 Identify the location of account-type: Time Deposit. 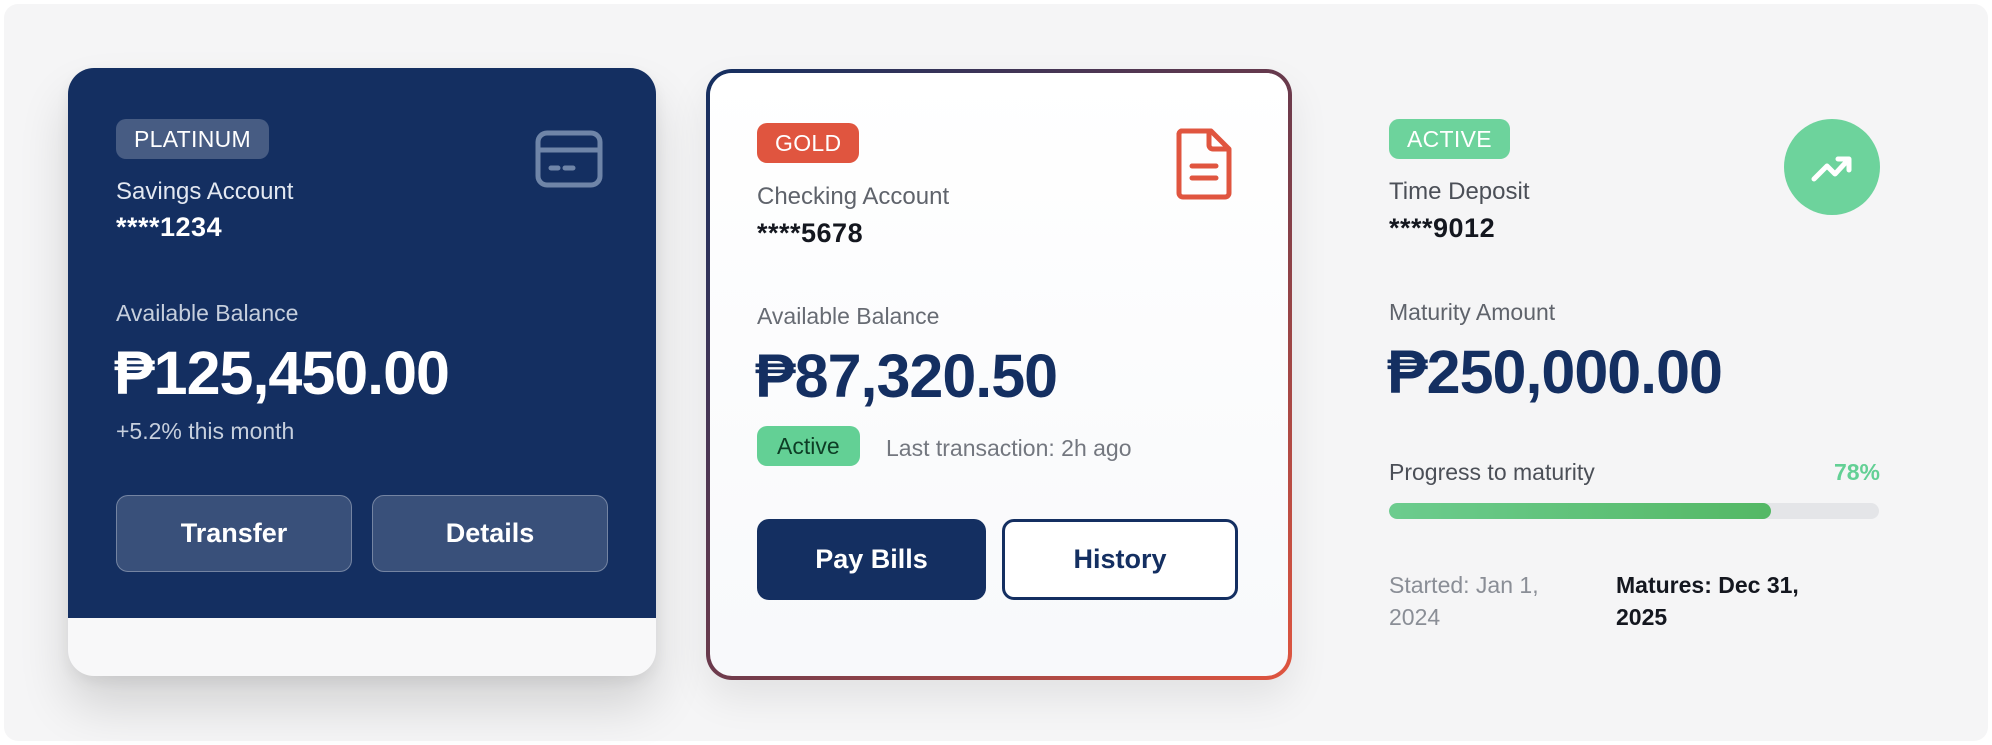
(1459, 191).